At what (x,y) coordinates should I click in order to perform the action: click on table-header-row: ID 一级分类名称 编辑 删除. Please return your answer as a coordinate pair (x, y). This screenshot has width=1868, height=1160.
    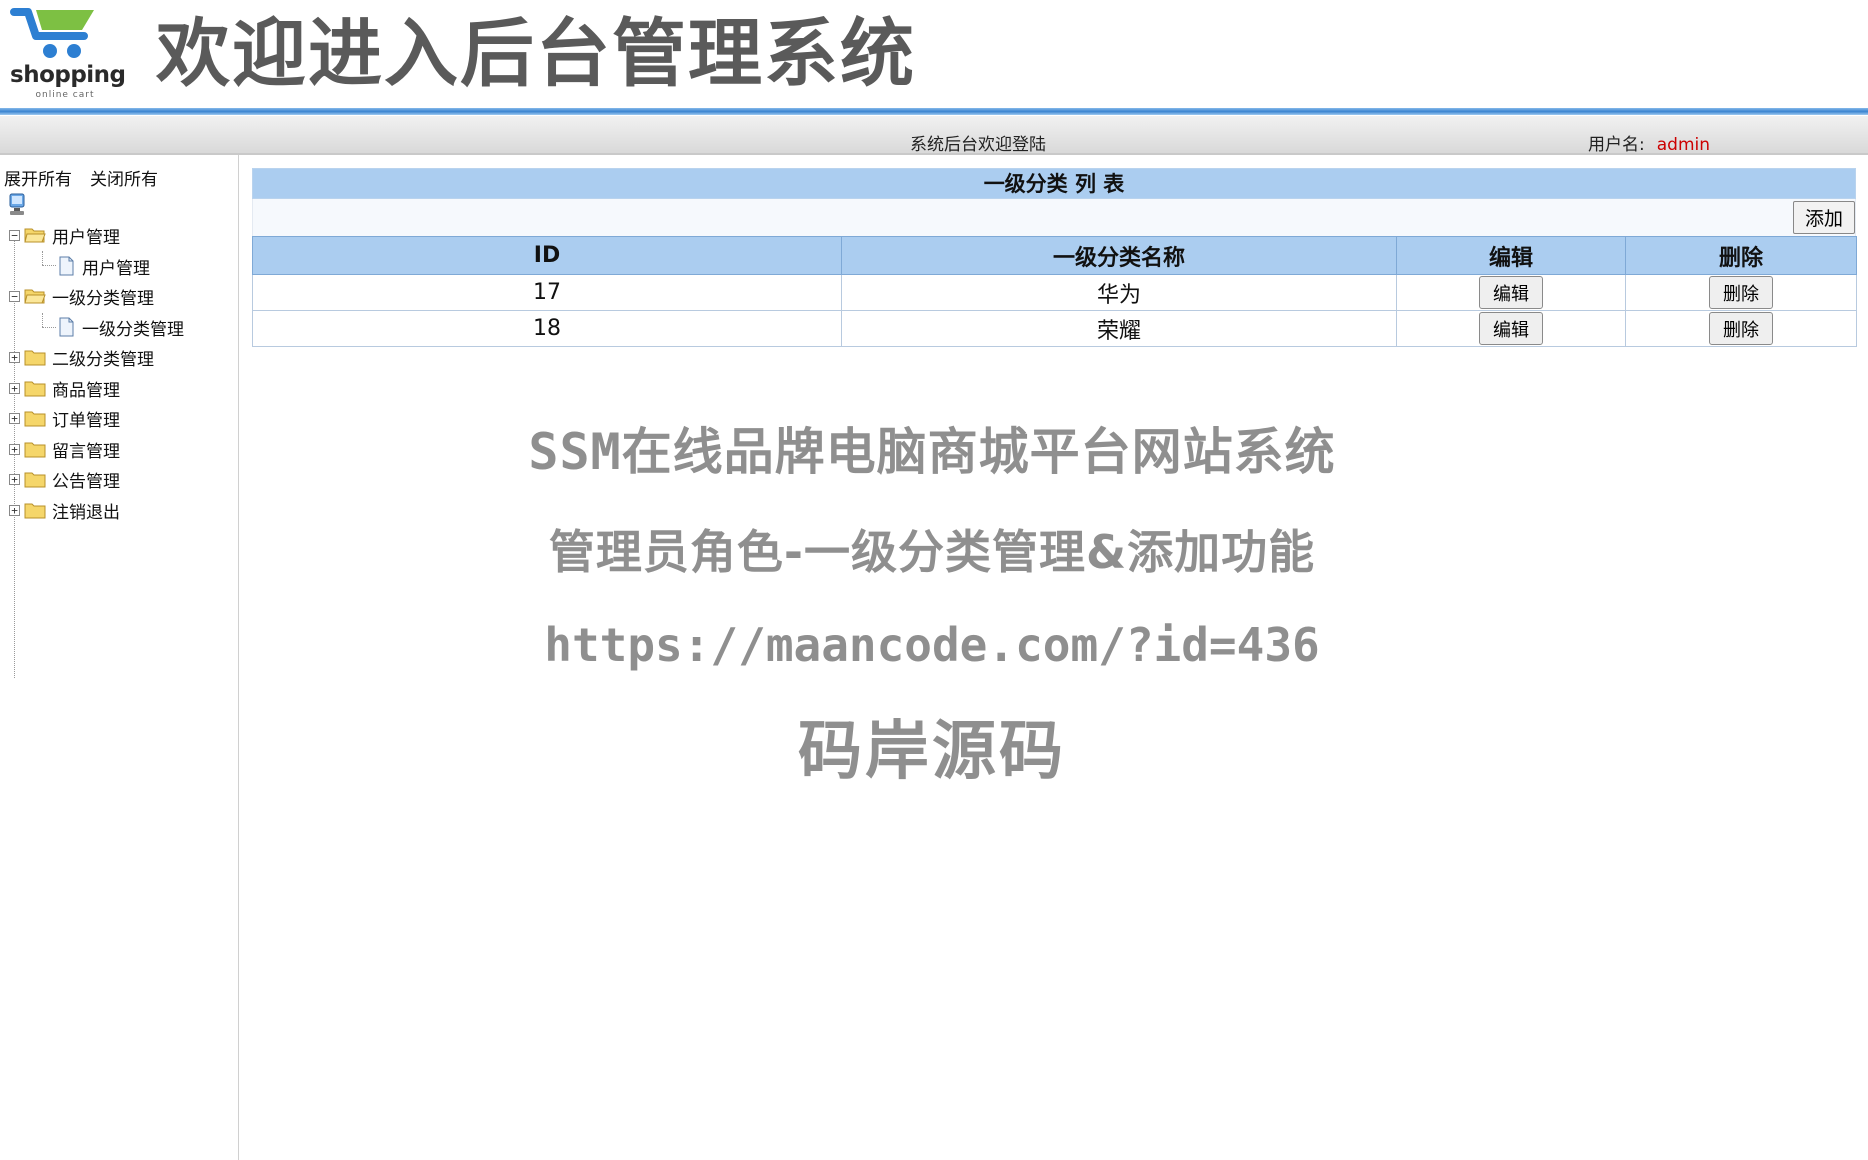
    Looking at the image, I should click on (1054, 255).